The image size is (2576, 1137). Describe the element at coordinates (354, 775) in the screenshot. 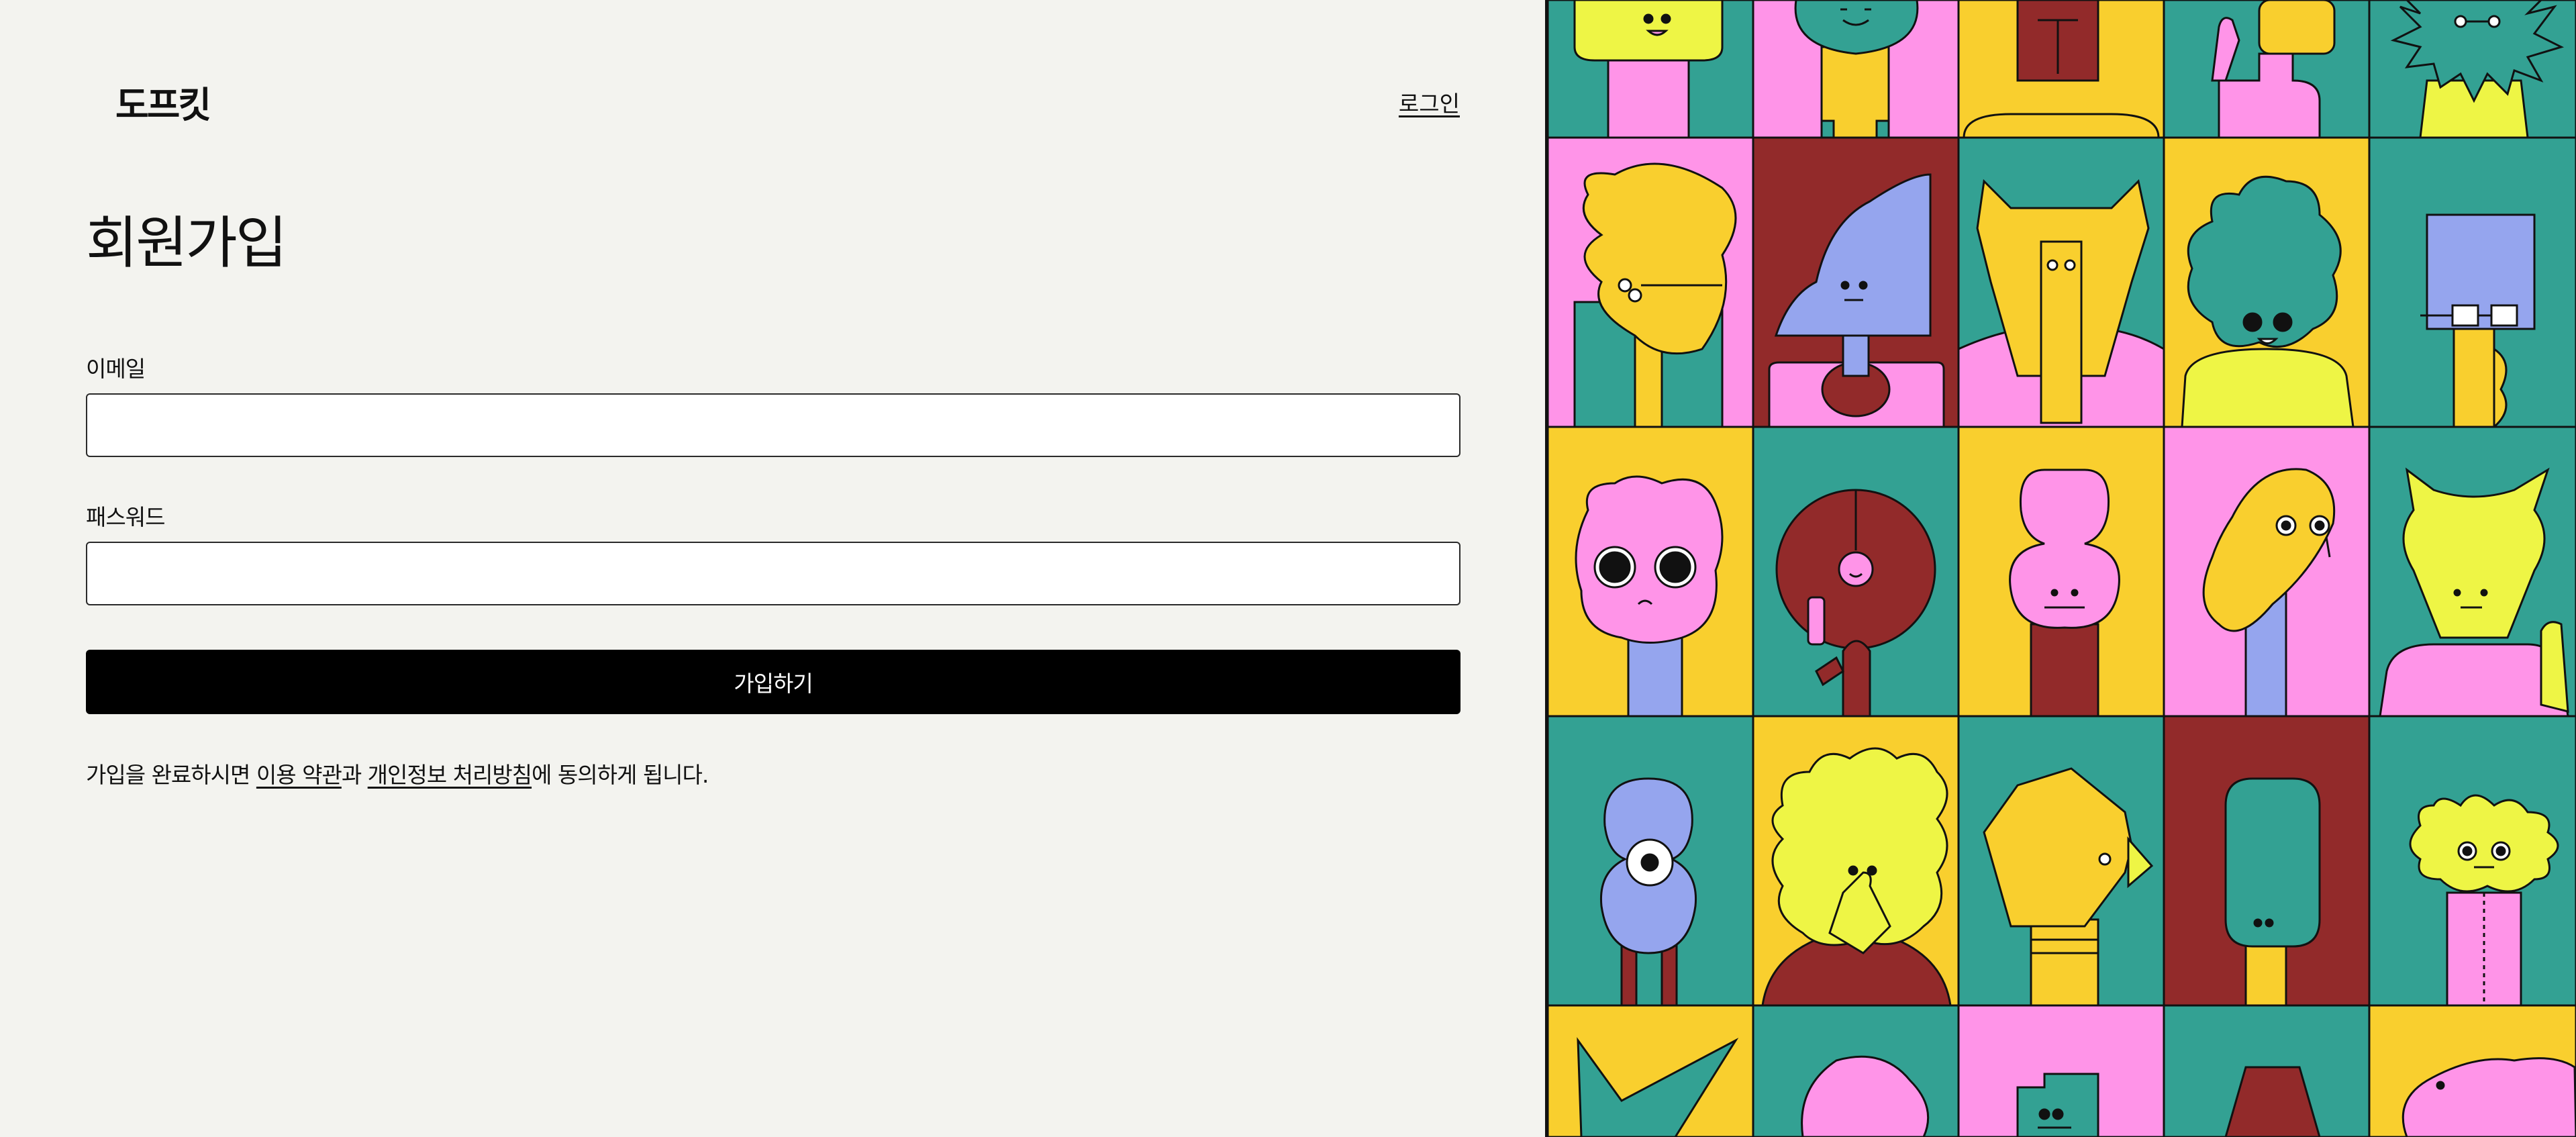

I see `terms-middle: 과` at that location.